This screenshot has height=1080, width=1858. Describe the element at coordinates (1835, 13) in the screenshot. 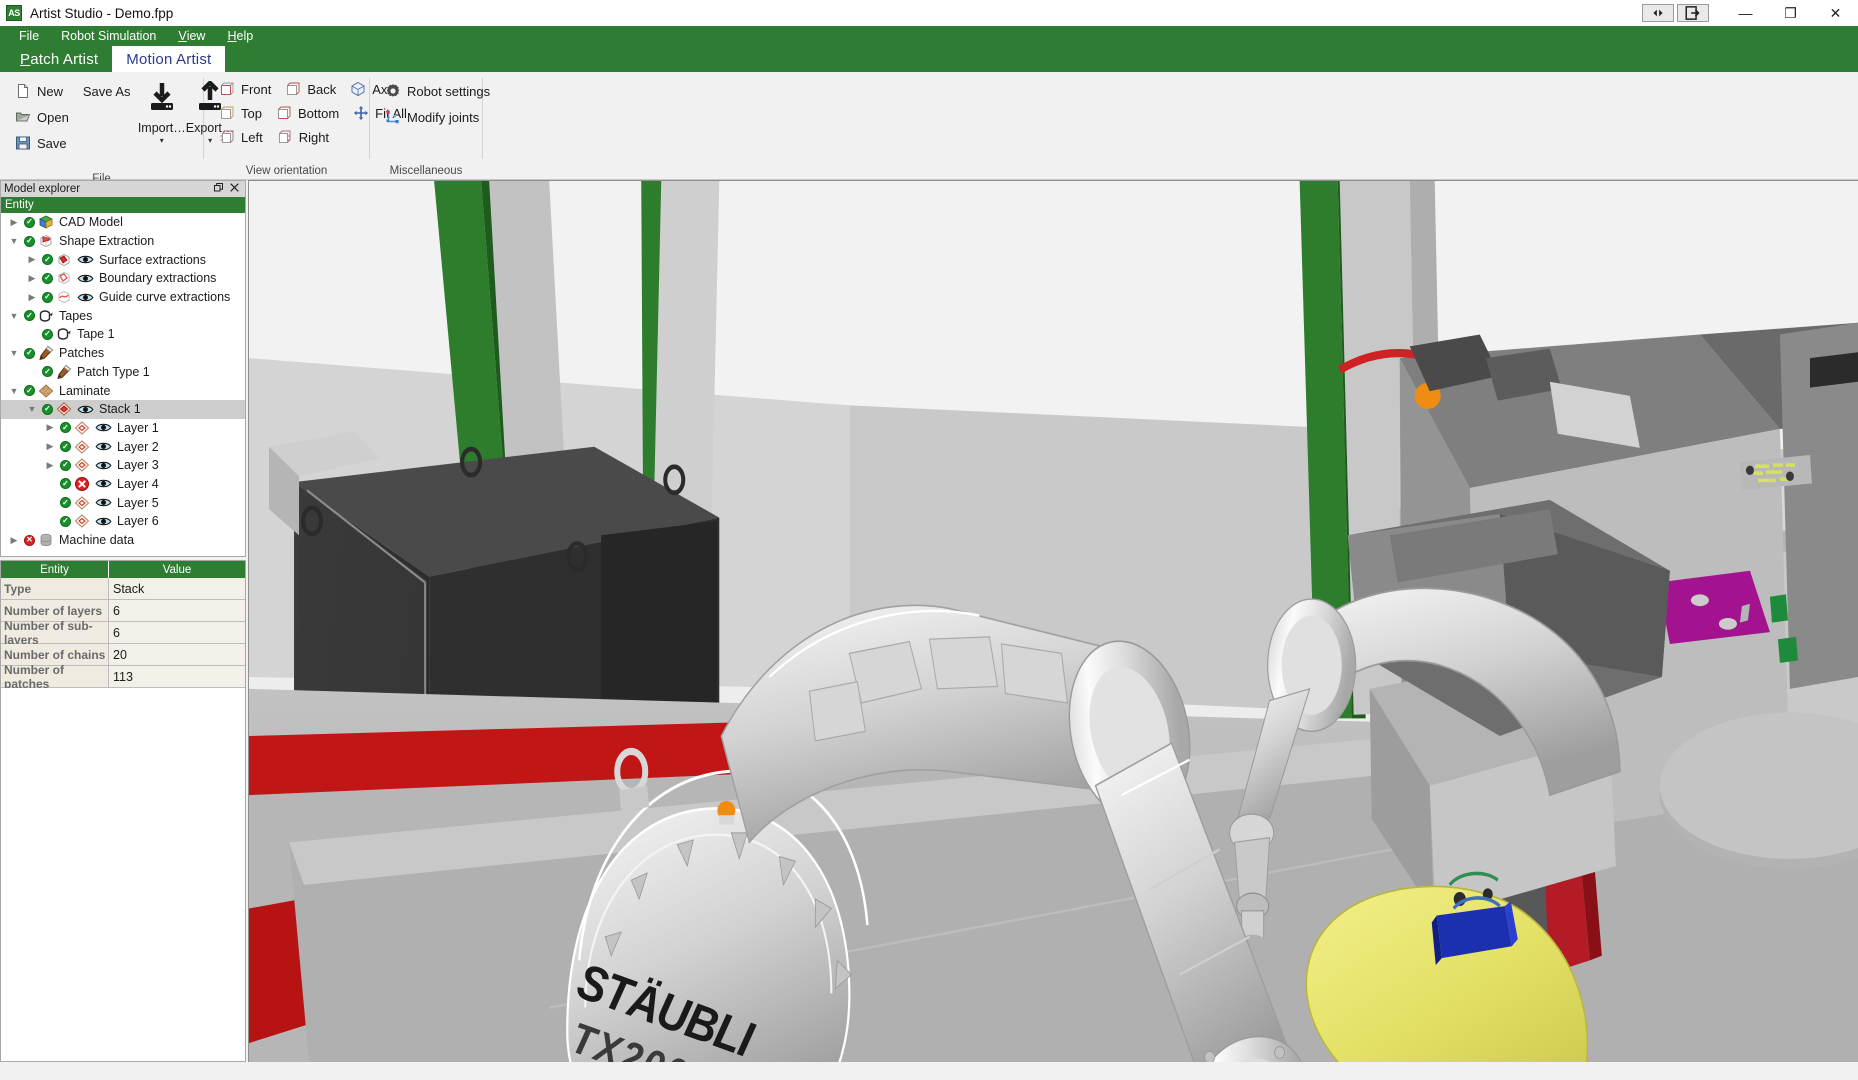

I see `close-button: ✕` at that location.